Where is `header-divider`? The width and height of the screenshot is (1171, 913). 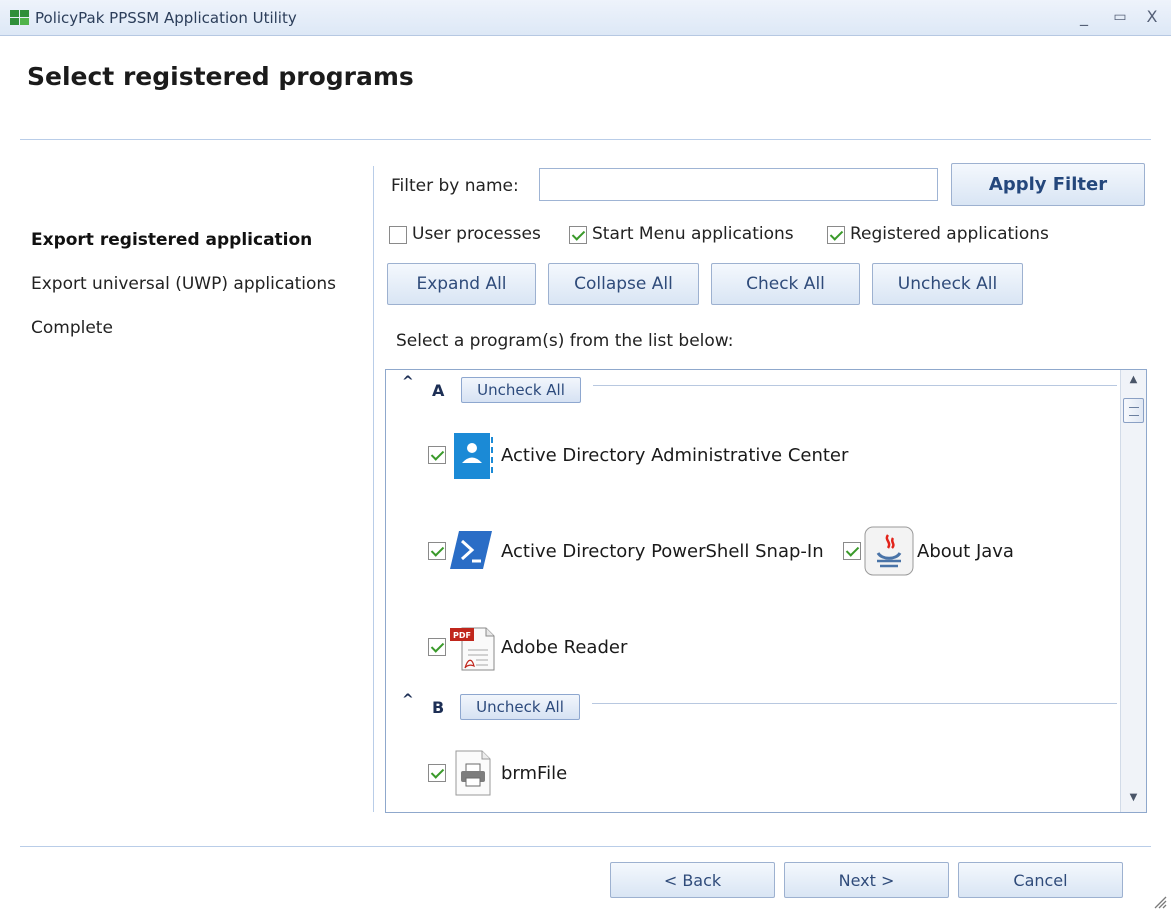
header-divider is located at coordinates (585, 139).